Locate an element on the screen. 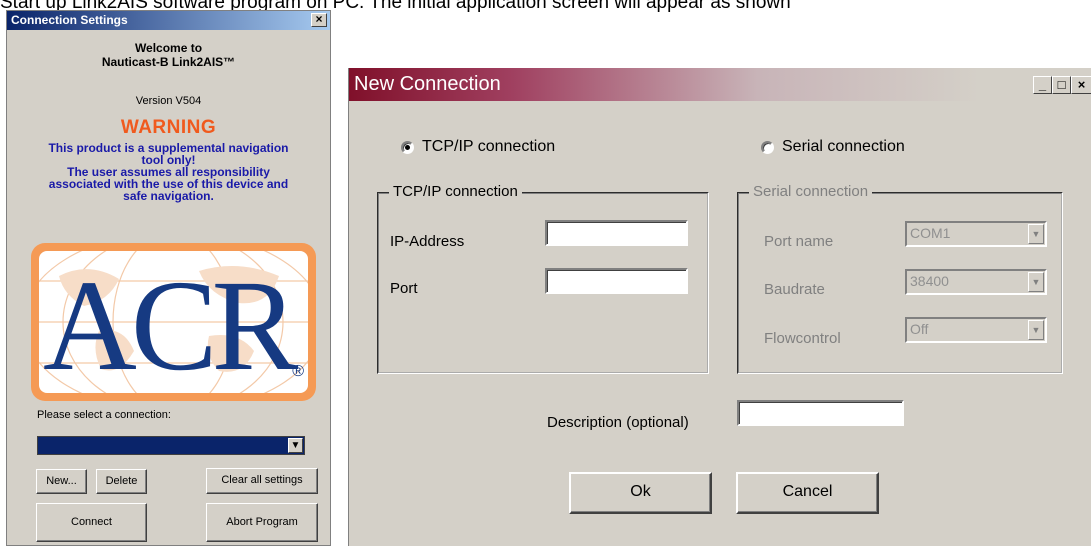 The height and width of the screenshot is (546, 1091). delete-button: Delete is located at coordinates (121, 481).